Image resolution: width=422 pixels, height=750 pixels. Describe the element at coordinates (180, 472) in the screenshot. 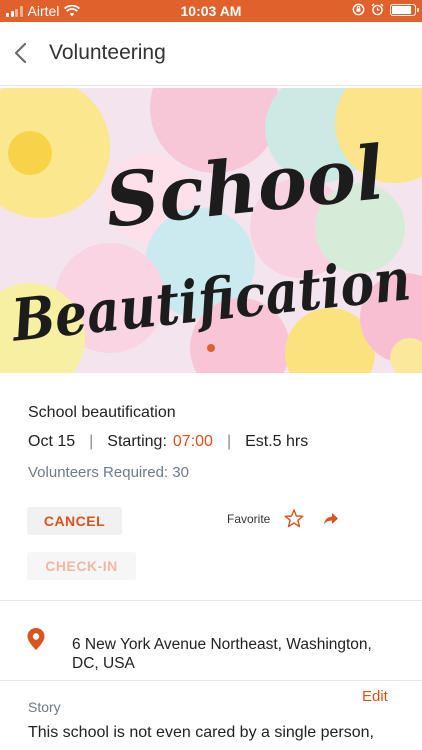

I see `volunteers-count: 30` at that location.